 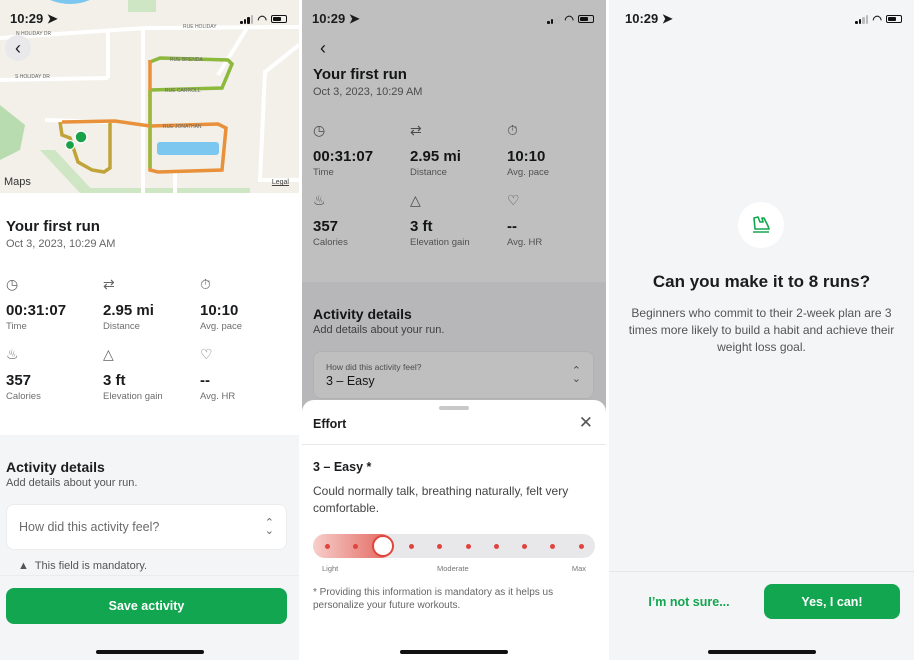 I want to click on stat-time: ◷ 00:31:07 Time, so click(x=54, y=304).